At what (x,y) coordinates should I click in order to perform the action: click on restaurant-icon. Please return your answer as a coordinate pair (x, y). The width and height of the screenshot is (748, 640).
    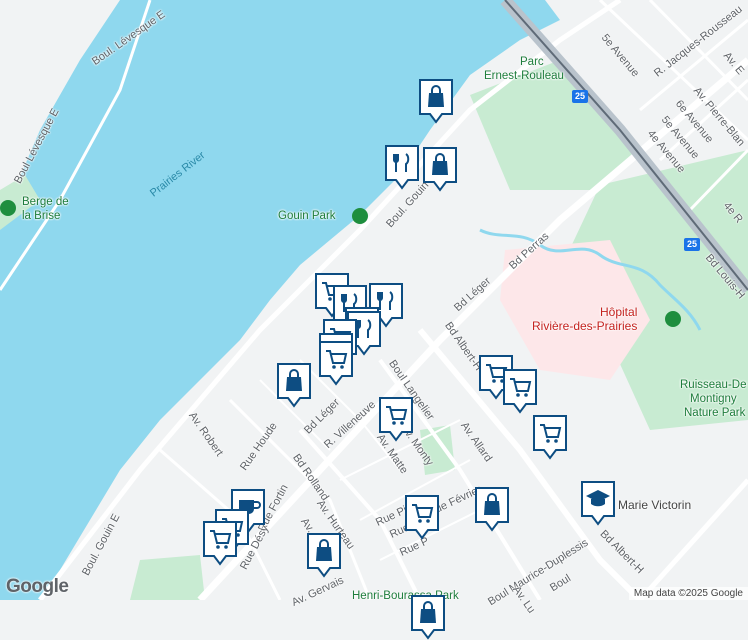
    Looking at the image, I should click on (402, 167).